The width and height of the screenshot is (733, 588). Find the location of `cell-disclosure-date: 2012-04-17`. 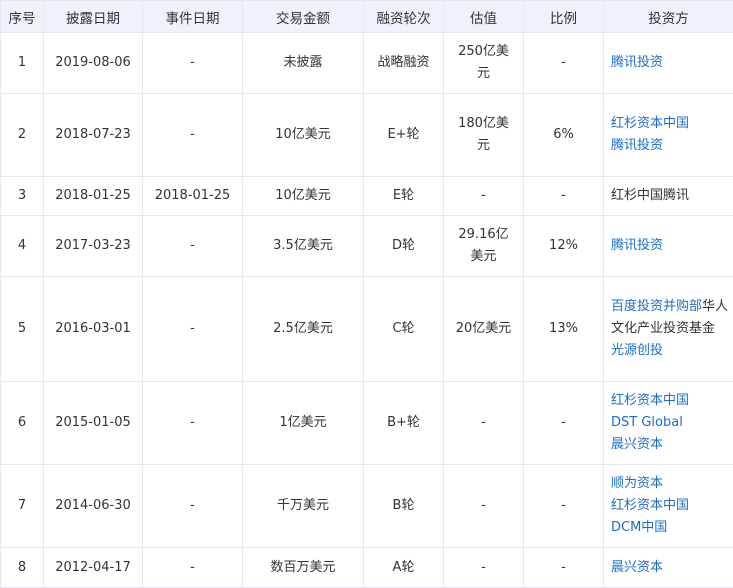

cell-disclosure-date: 2012-04-17 is located at coordinates (93, 568).